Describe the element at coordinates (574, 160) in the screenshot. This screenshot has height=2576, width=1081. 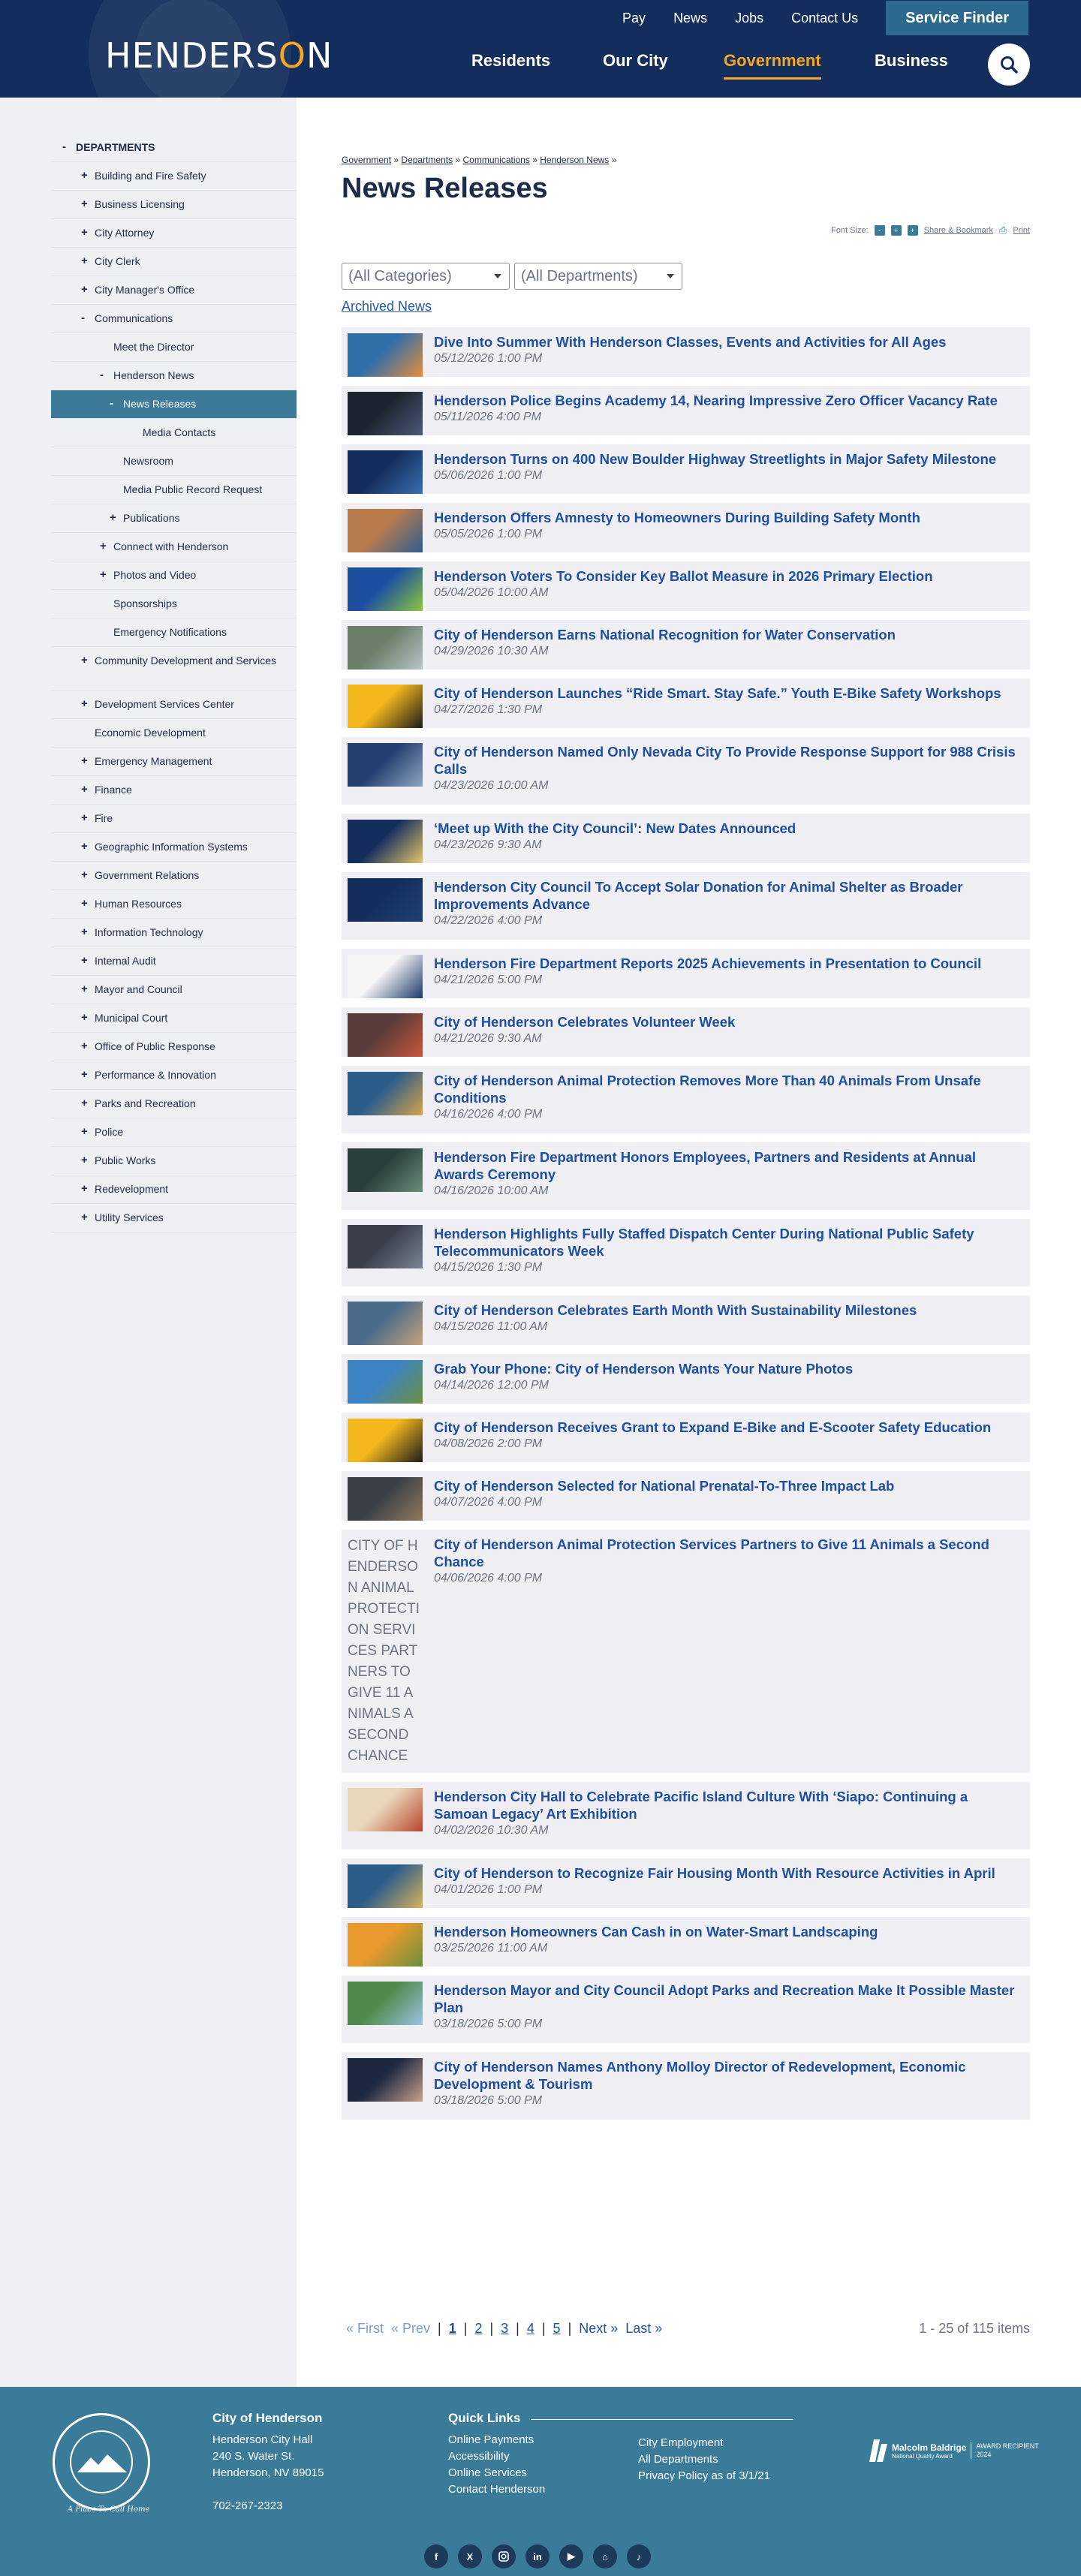
I see `breadcrumb-henderson-news: Henderson News` at that location.